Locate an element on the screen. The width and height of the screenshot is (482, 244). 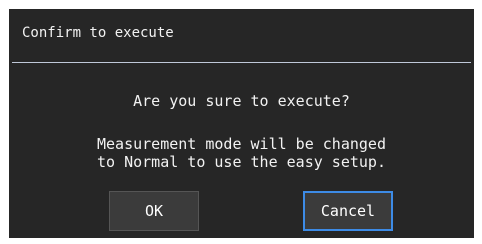
confirm-question: Are you sure to execute? is located at coordinates (241, 101).